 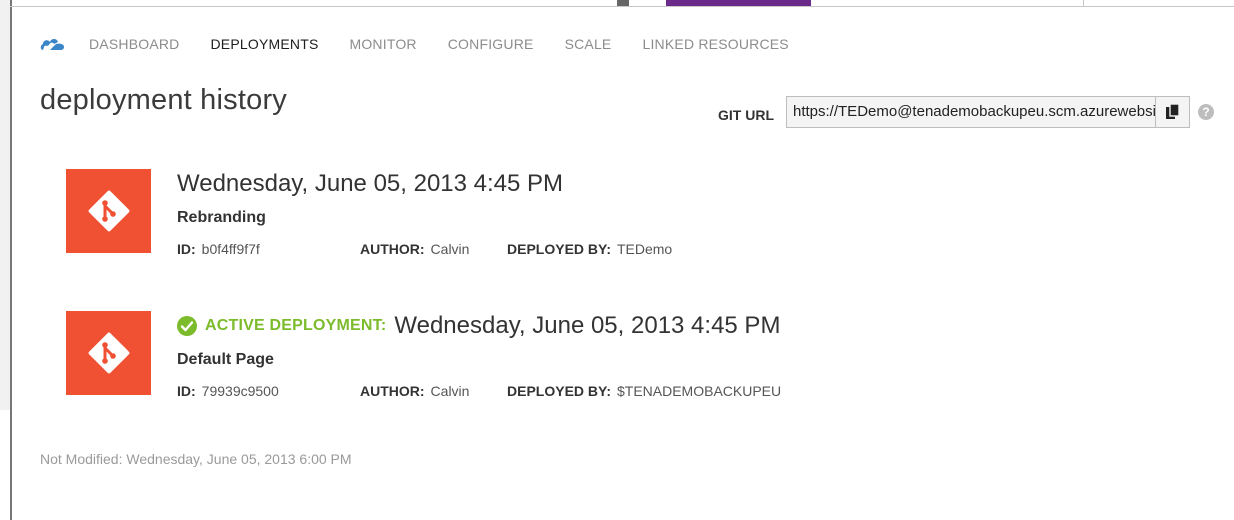 What do you see at coordinates (491, 44) in the screenshot?
I see `nav-configure: CONFIGURE` at bounding box center [491, 44].